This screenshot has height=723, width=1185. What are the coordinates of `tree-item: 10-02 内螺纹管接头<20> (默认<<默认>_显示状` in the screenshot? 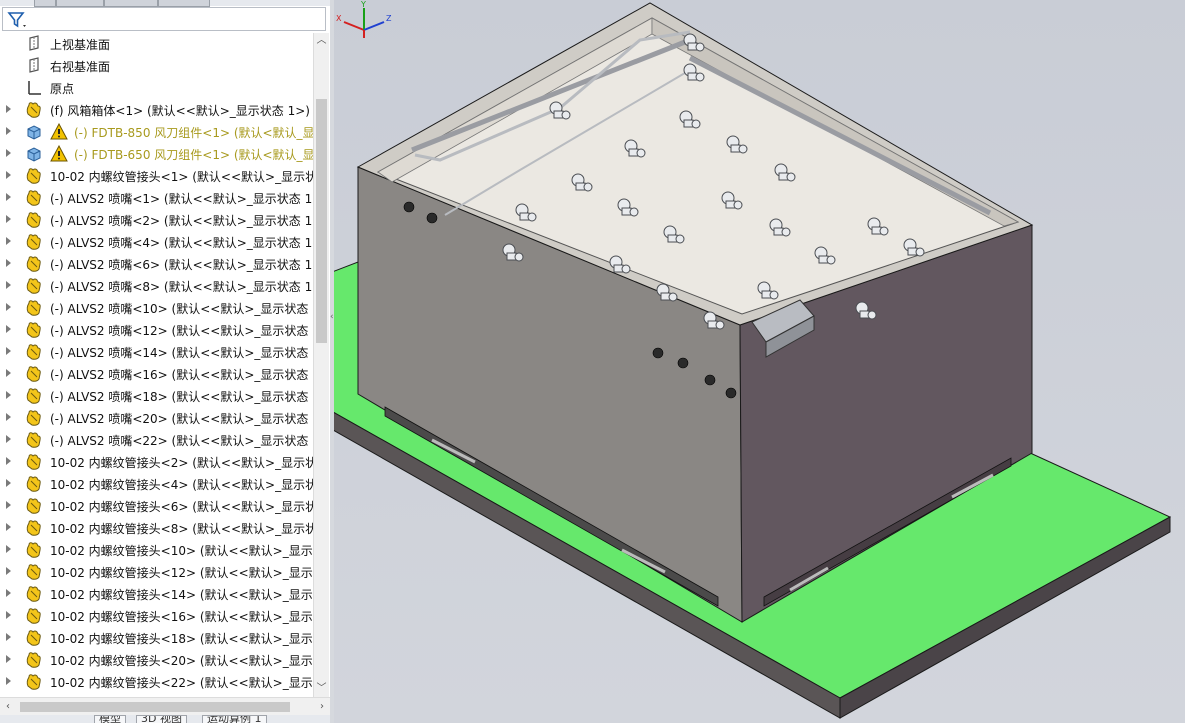 It's located at (156, 660).